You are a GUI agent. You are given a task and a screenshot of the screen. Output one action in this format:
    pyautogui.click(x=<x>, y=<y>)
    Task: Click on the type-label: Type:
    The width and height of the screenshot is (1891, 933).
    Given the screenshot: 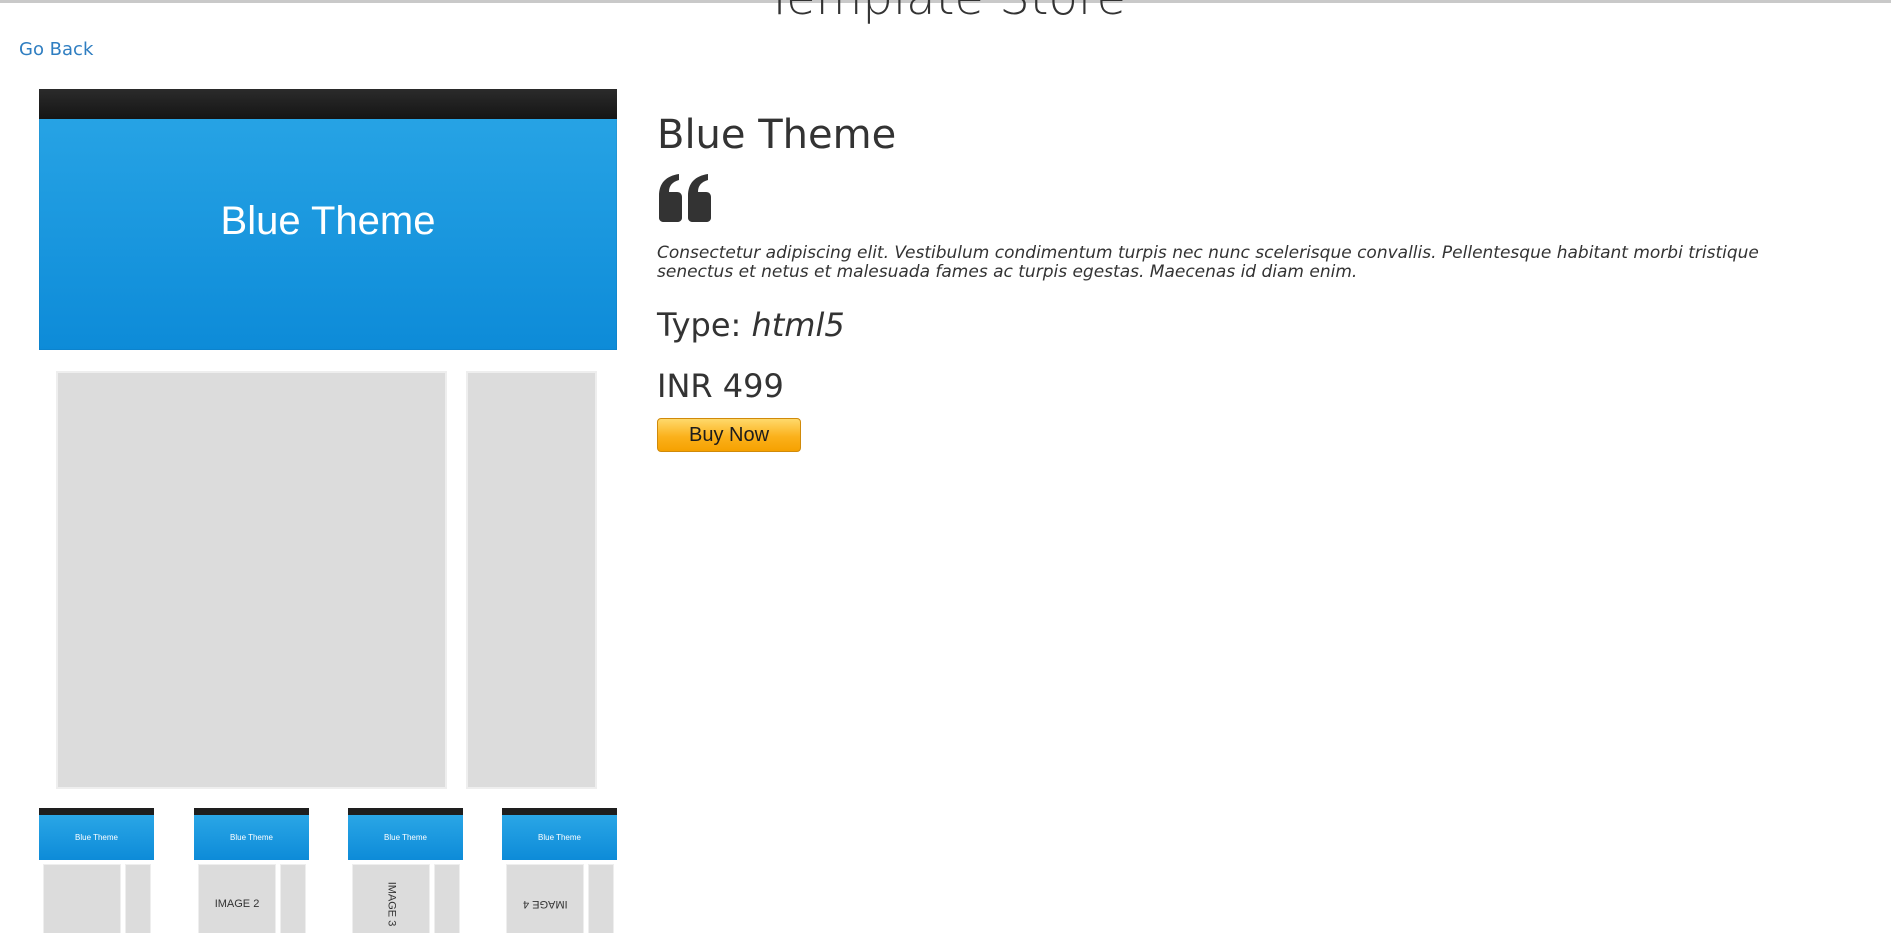 What is the action you would take?
    pyautogui.click(x=699, y=325)
    